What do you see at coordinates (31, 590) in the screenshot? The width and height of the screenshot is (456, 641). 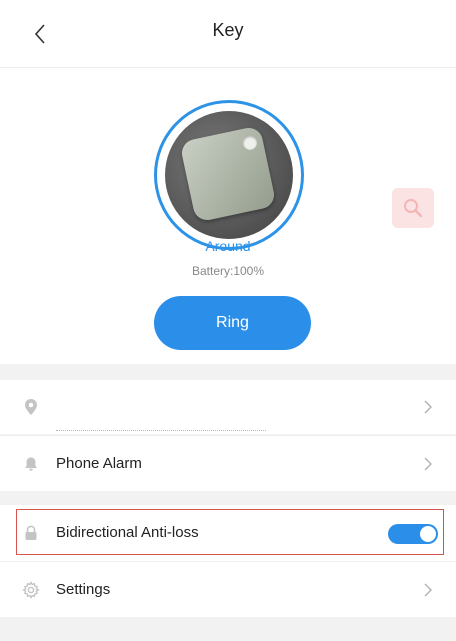 I see `gear-icon` at bounding box center [31, 590].